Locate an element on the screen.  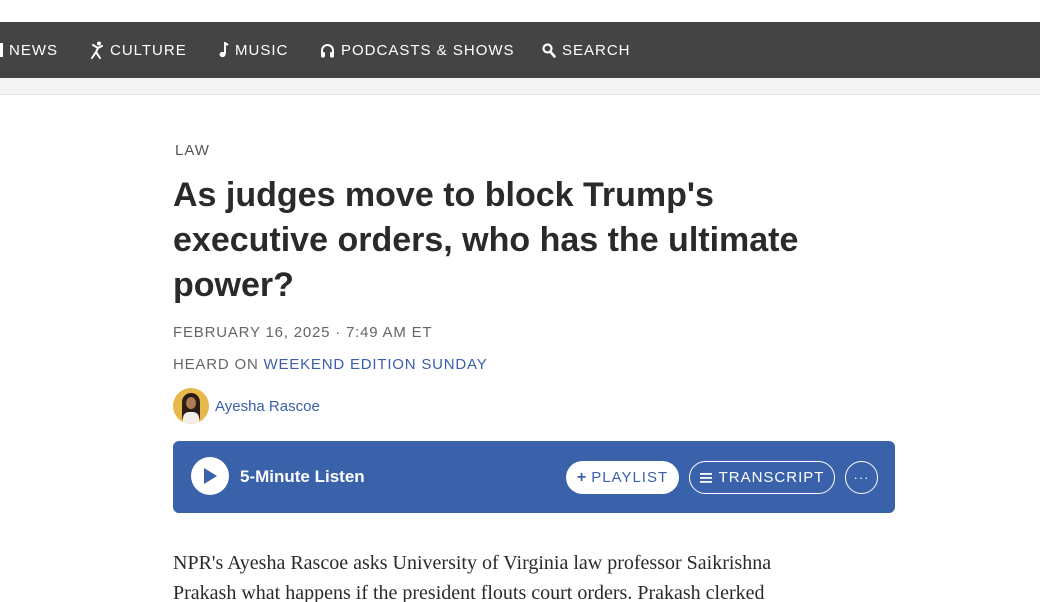
headphones-icon is located at coordinates (327, 50).